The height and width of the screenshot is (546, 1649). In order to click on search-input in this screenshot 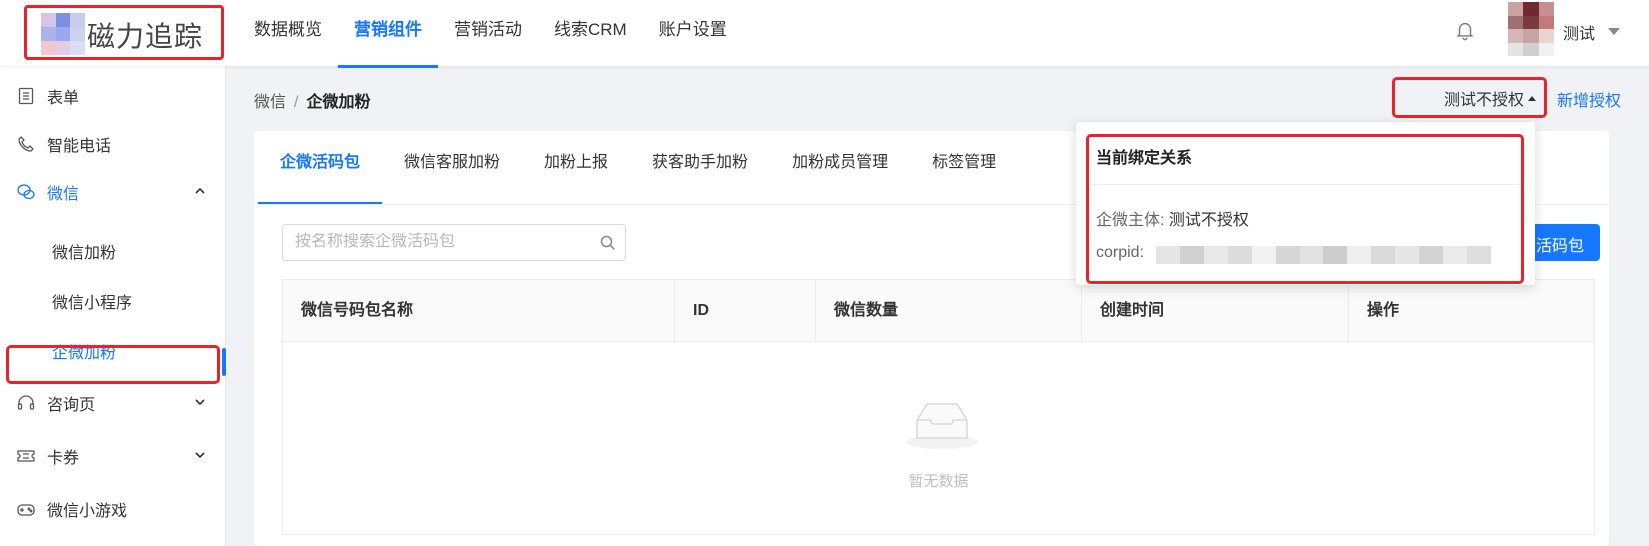, I will do `click(440, 242)`.